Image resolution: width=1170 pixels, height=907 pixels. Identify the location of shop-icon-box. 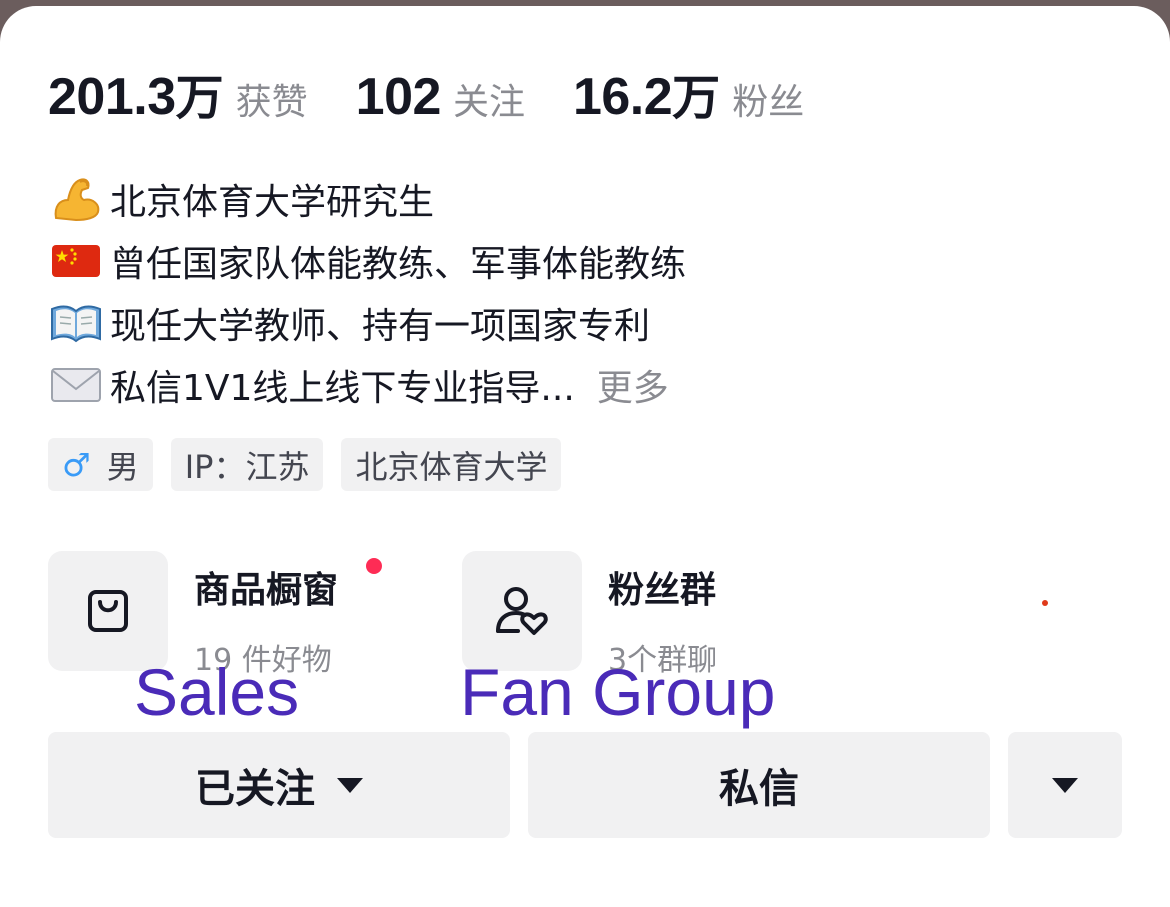
(108, 611).